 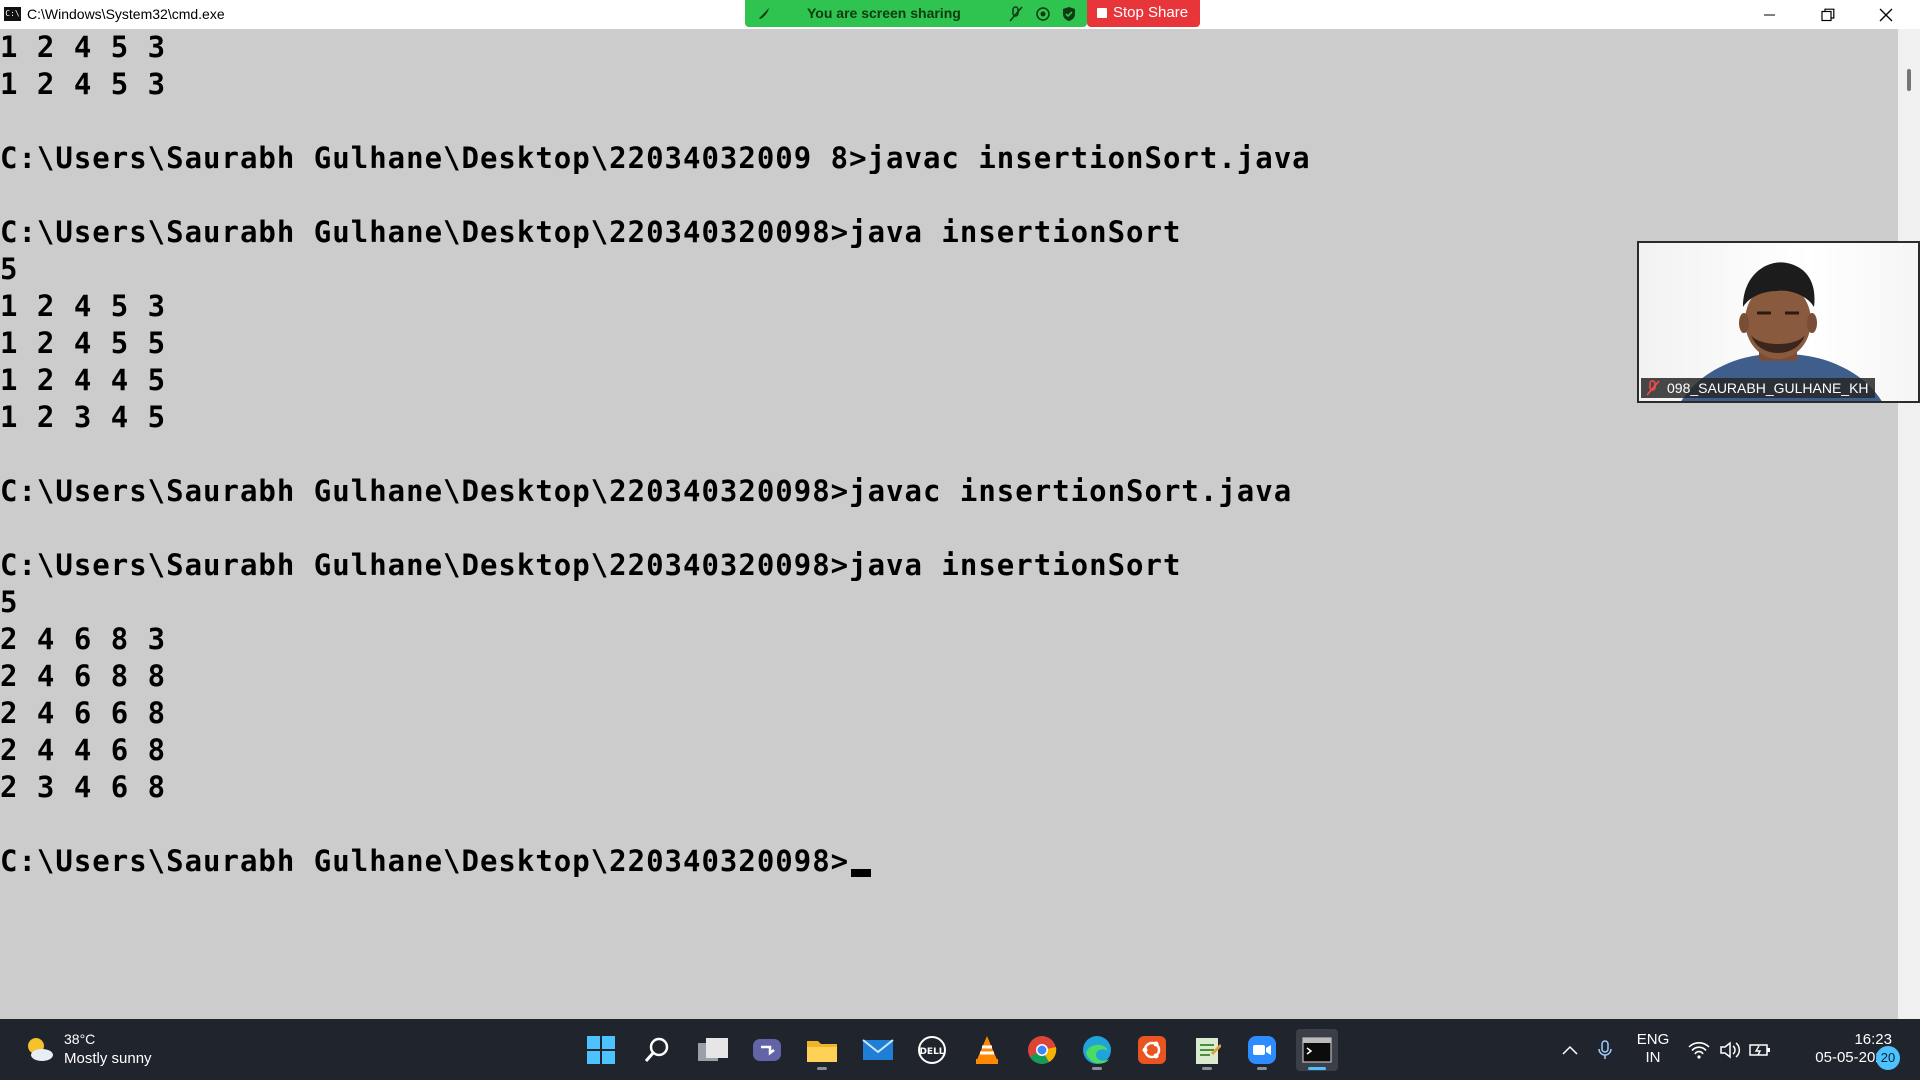 I want to click on text-cursor, so click(x=861, y=873).